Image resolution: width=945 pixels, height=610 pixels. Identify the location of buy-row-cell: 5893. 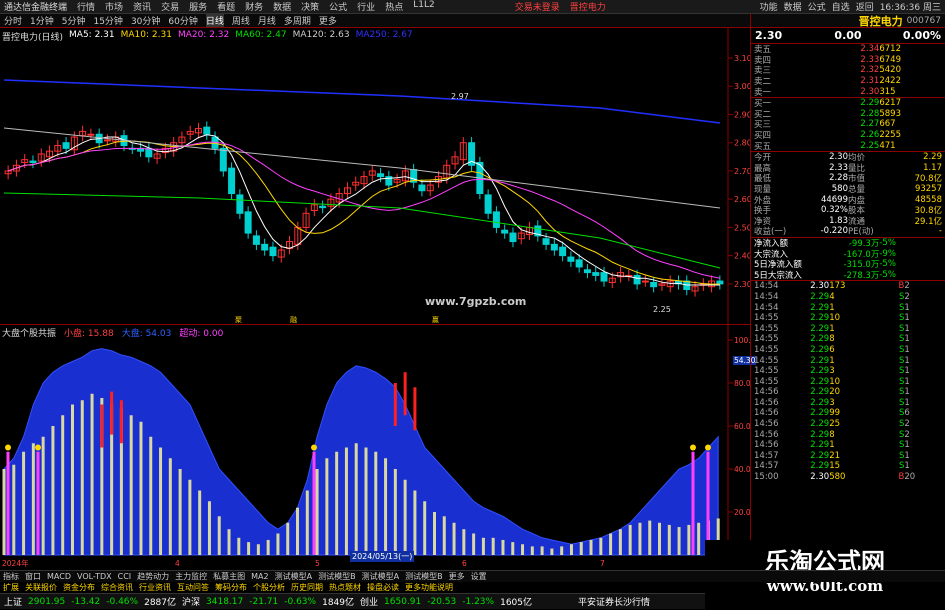
(890, 113).